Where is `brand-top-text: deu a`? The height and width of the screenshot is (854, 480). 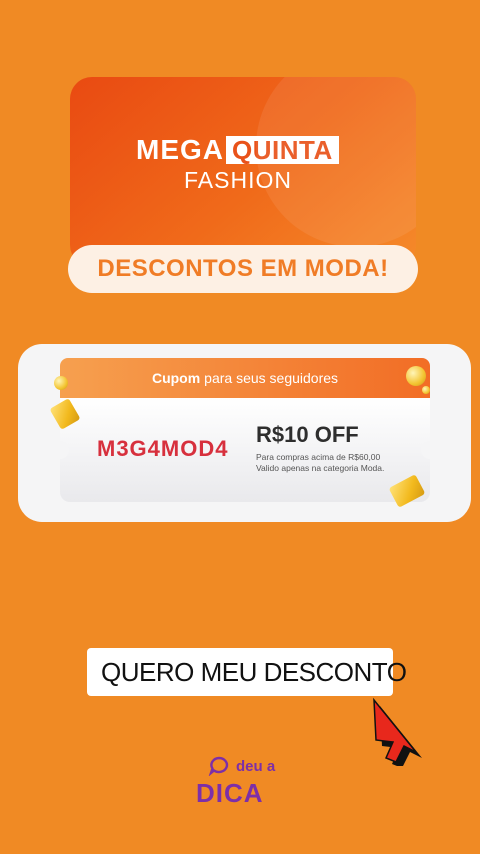
brand-top-text: deu a is located at coordinates (256, 766).